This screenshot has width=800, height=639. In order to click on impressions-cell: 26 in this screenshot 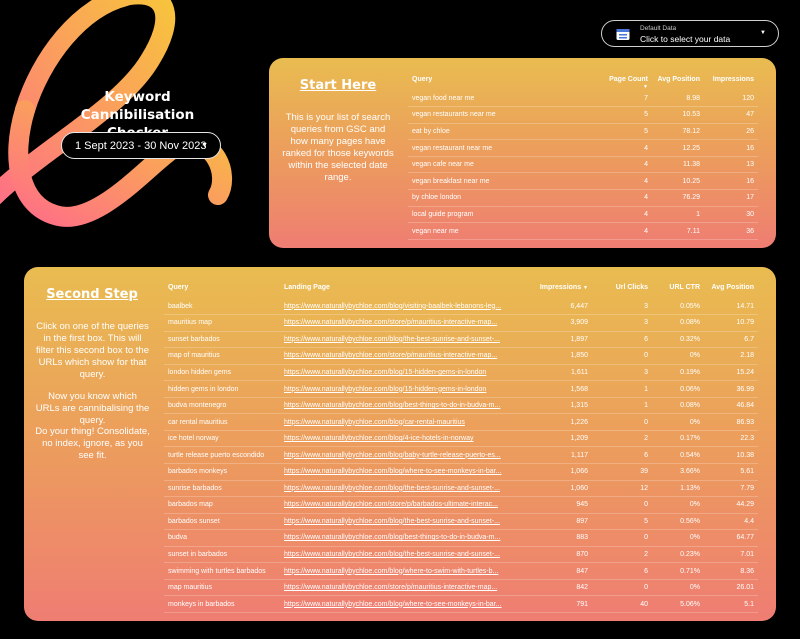, I will do `click(731, 132)`.